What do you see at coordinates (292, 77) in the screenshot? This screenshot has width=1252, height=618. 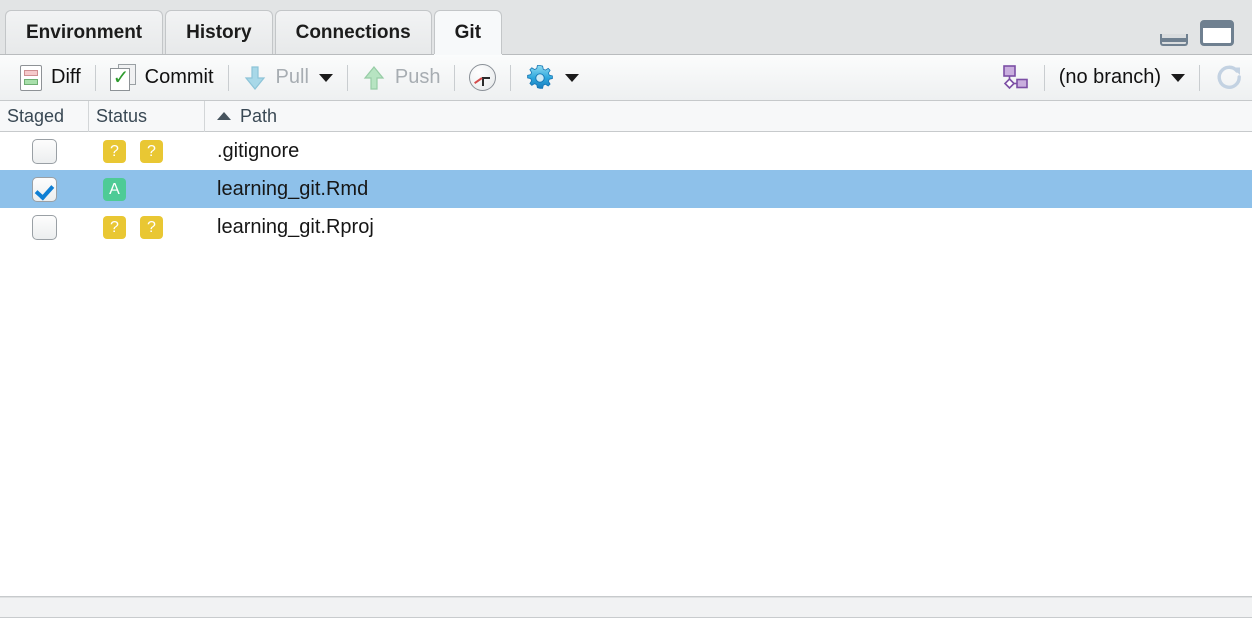 I see `pull-button-label: Pull` at bounding box center [292, 77].